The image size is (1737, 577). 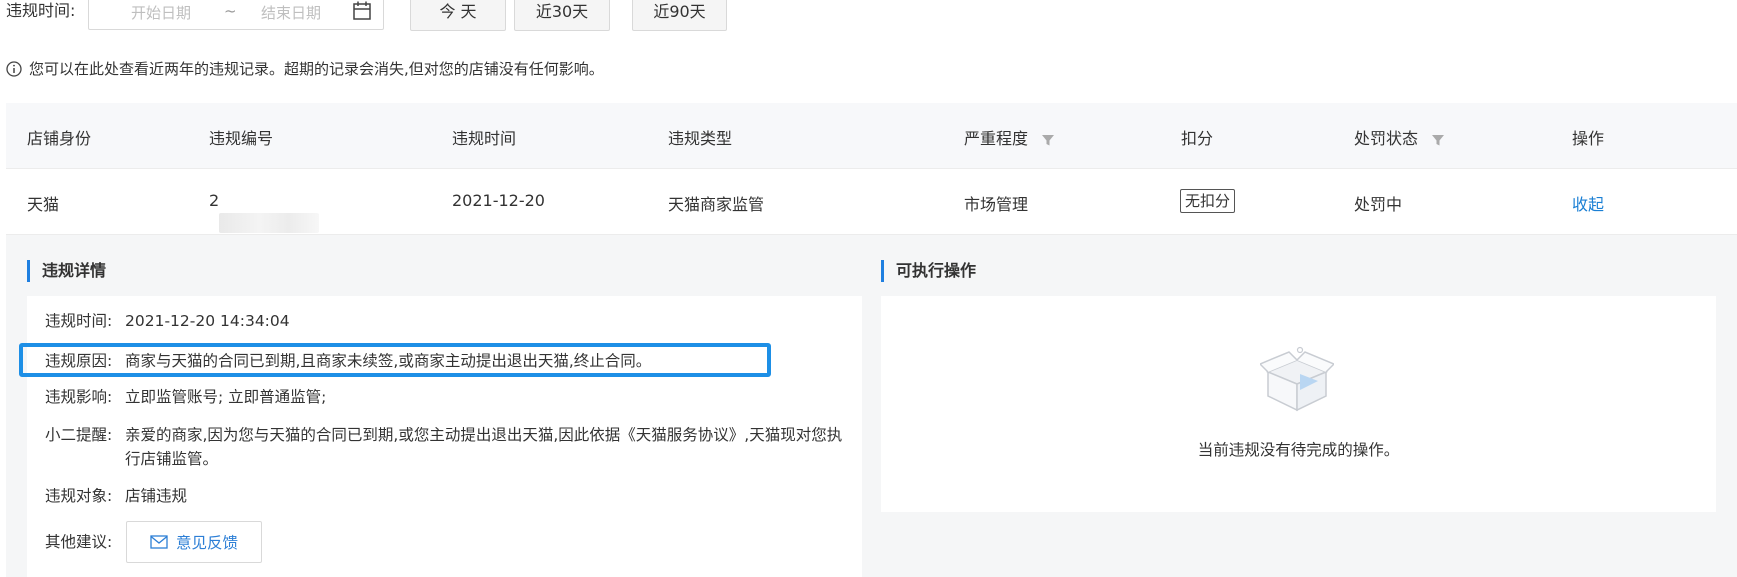 I want to click on date-range-picker: 开始日期 ~ 结束日期, so click(x=236, y=15).